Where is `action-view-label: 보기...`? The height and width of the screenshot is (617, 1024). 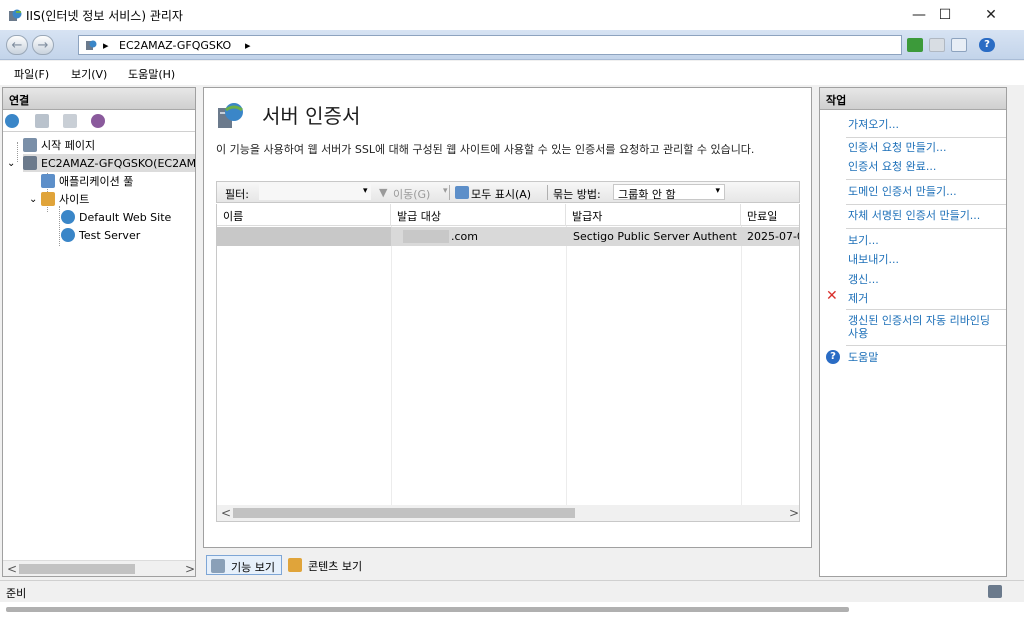
action-view-label: 보기... is located at coordinates (863, 240).